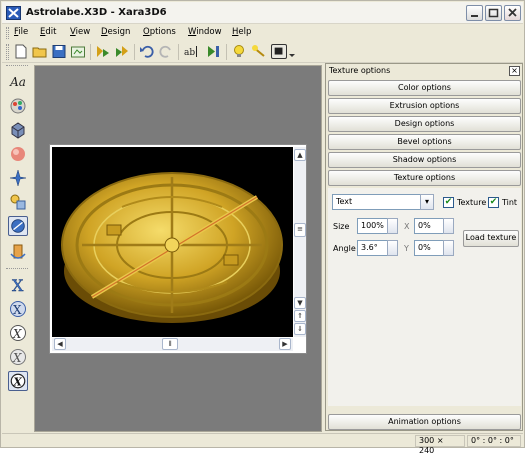 Image resolution: width=525 pixels, height=456 pixels. I want to click on angle-field: 3.6°, so click(377, 248).